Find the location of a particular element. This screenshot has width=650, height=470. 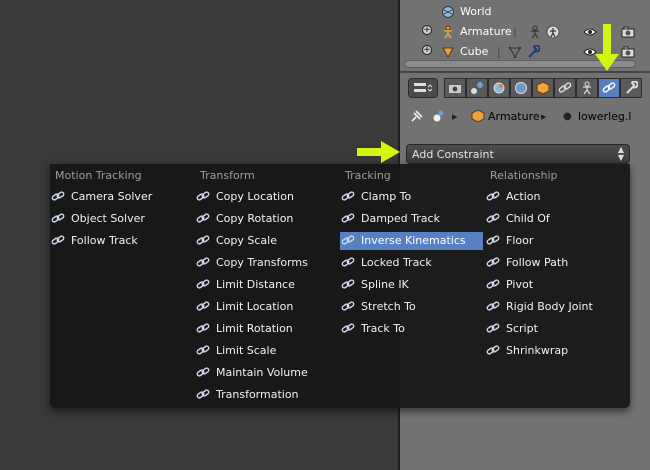

menu-item-label: Spline IK is located at coordinates (385, 284).